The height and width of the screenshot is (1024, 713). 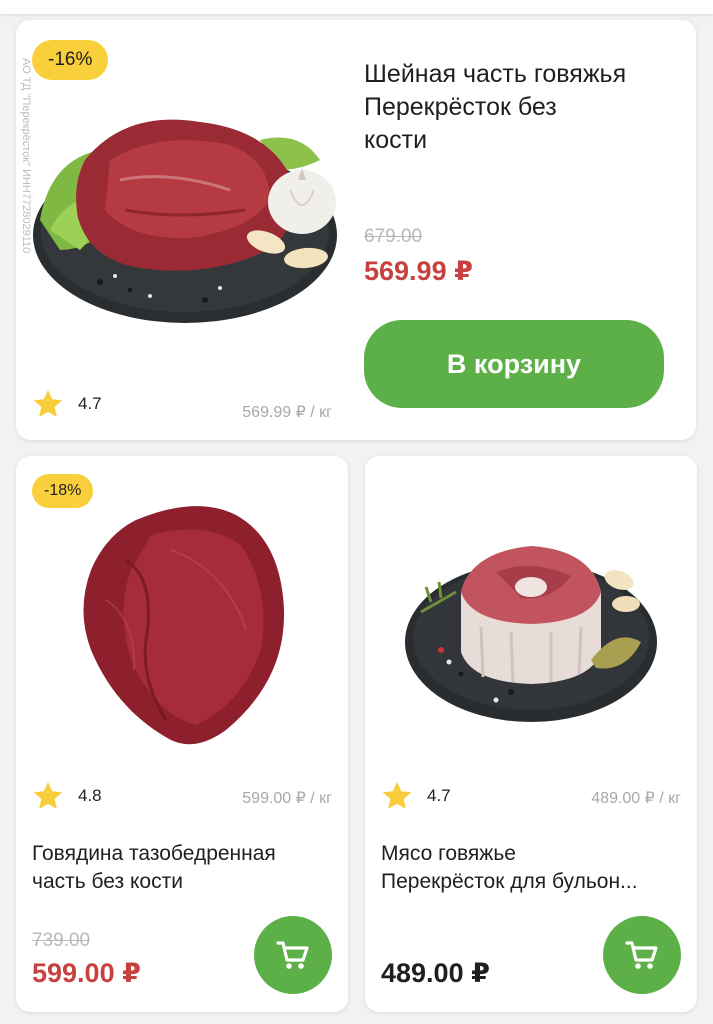 I want to click on top-bar, so click(x=356, y=7).